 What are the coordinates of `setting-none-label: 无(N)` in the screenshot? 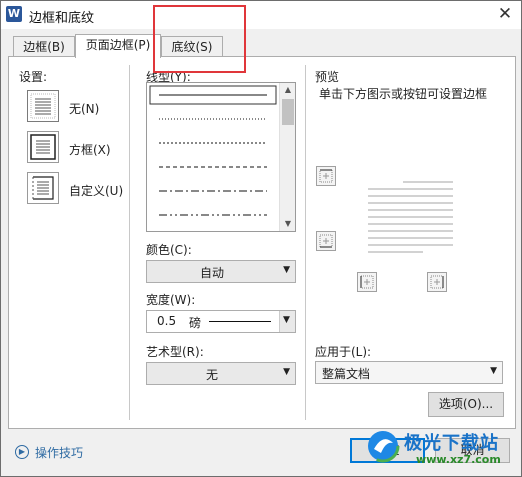 It's located at (84, 109).